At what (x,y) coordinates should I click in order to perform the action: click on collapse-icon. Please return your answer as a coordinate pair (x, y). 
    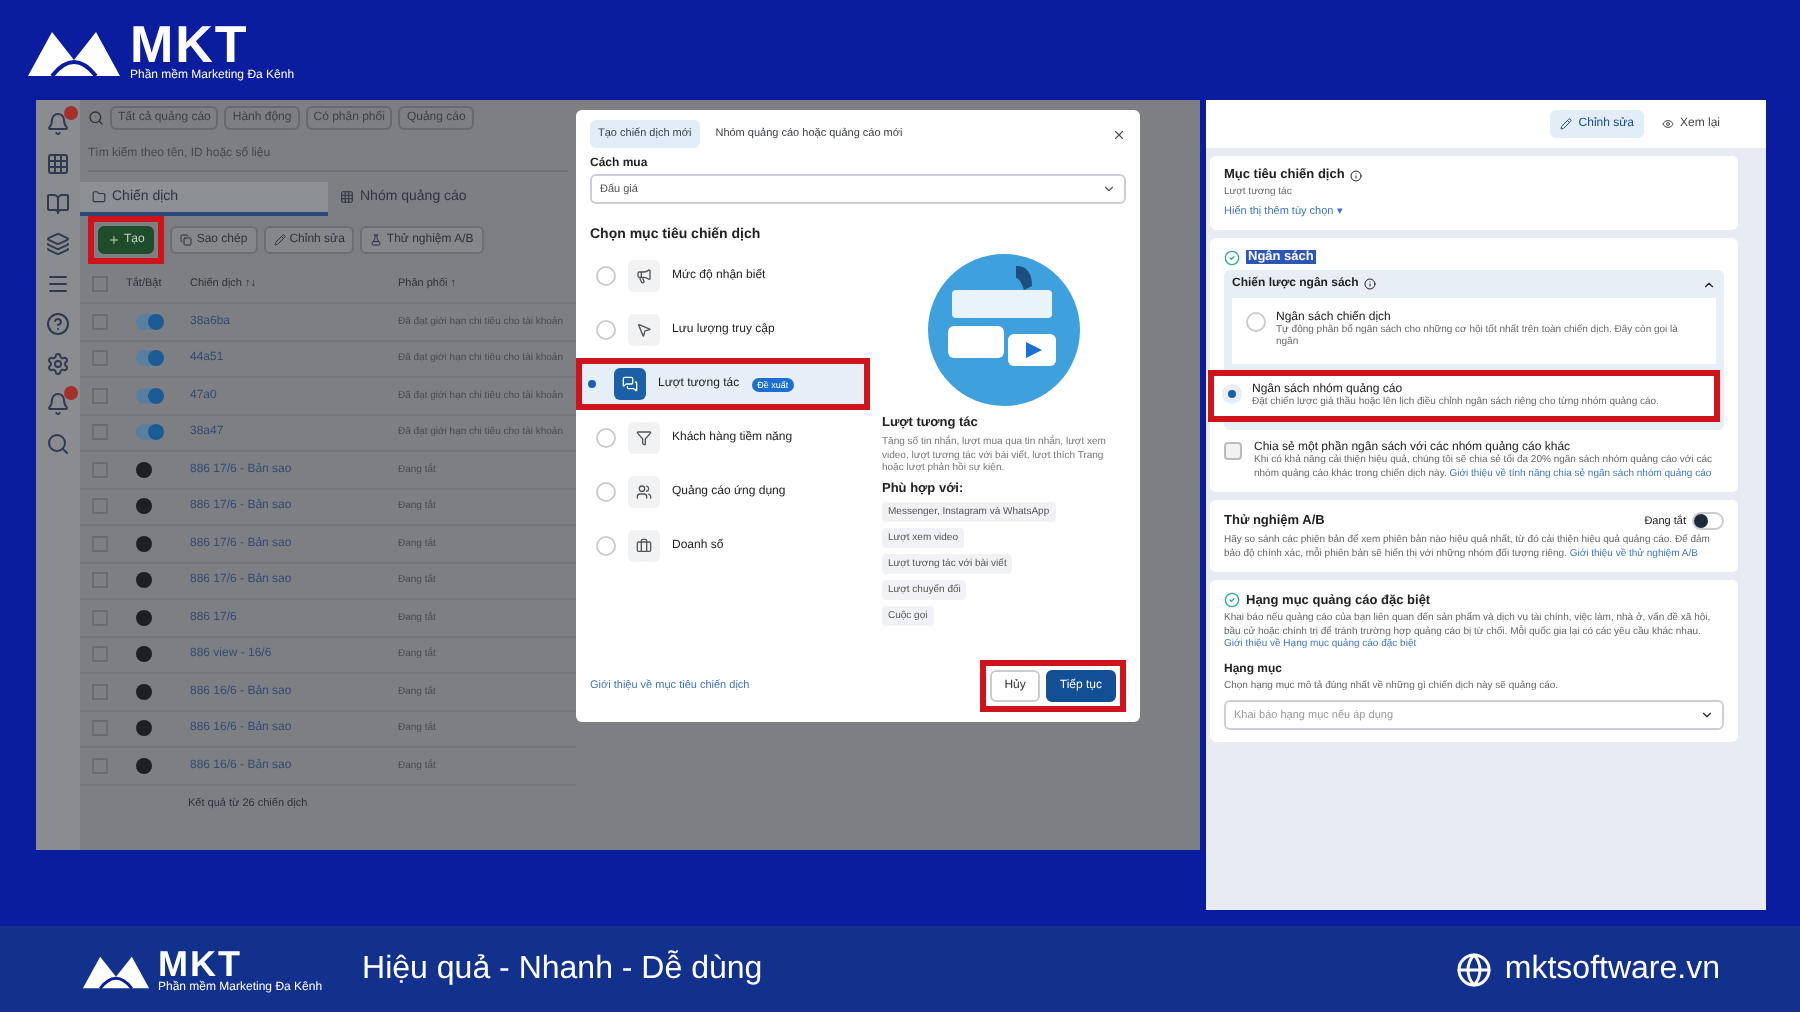
    Looking at the image, I should click on (1709, 284).